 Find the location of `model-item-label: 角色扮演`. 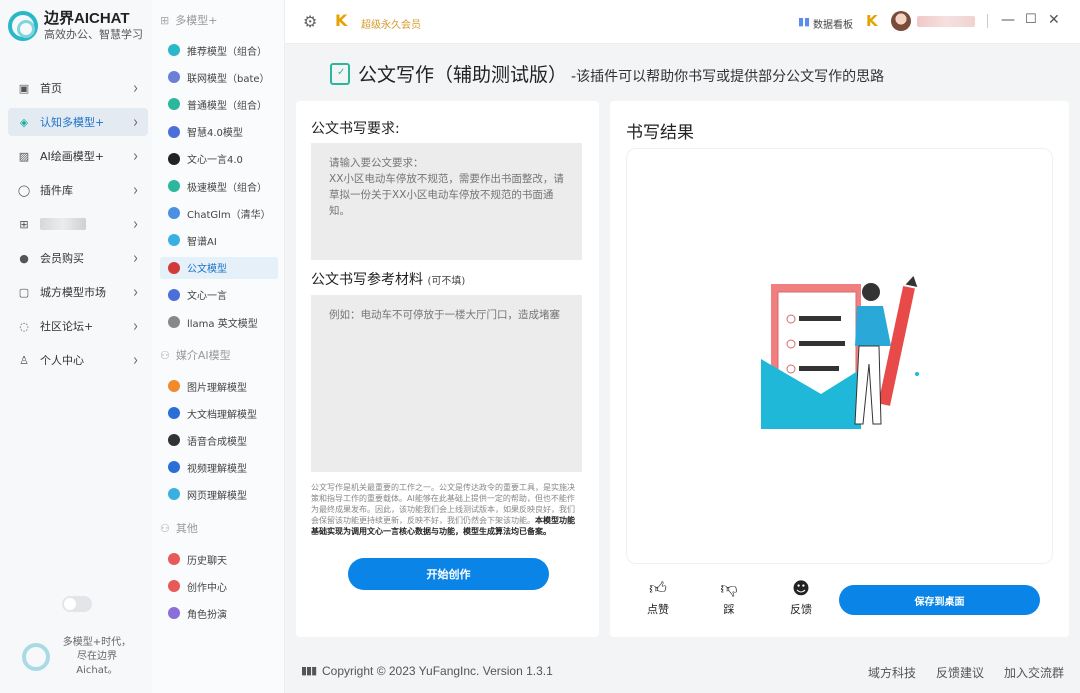

model-item-label: 角色扮演 is located at coordinates (207, 615).